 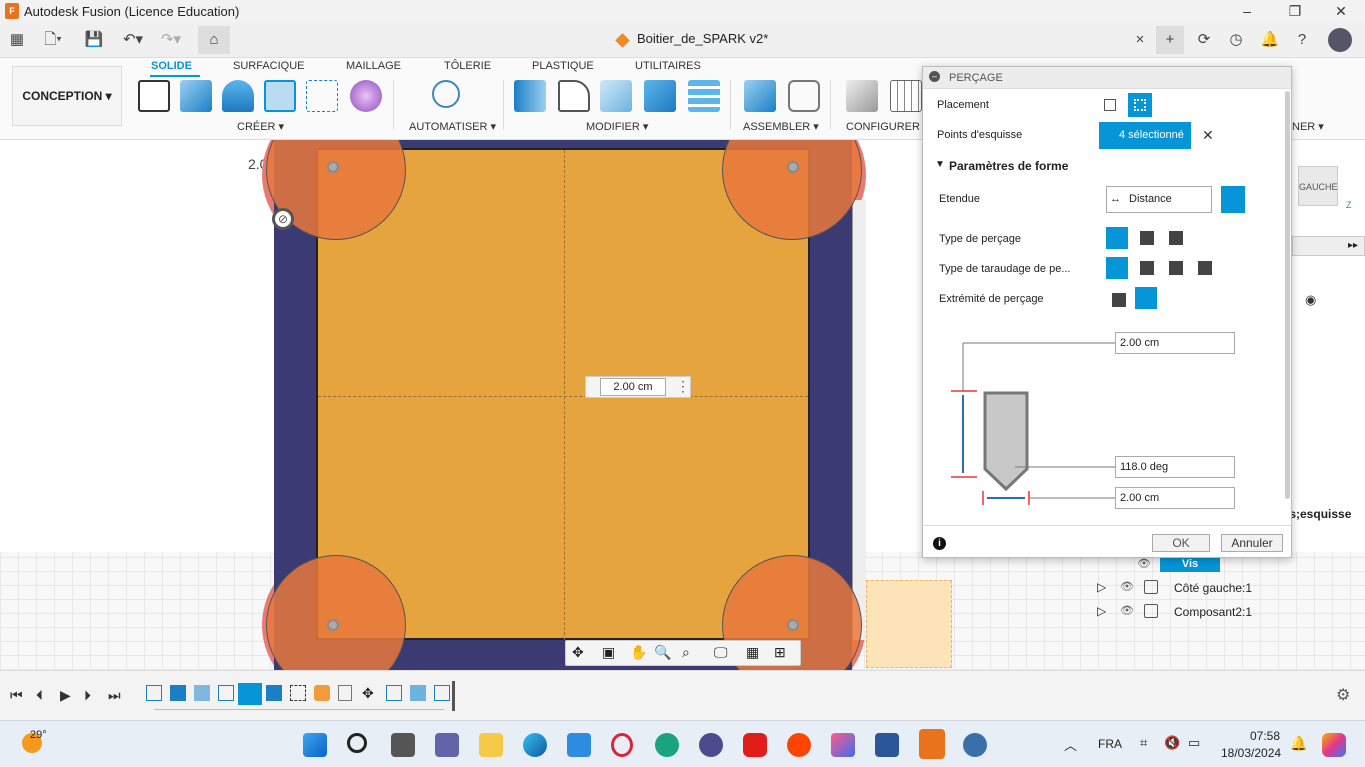 I want to click on depth-field: 2.00 cm, so click(x=1175, y=343).